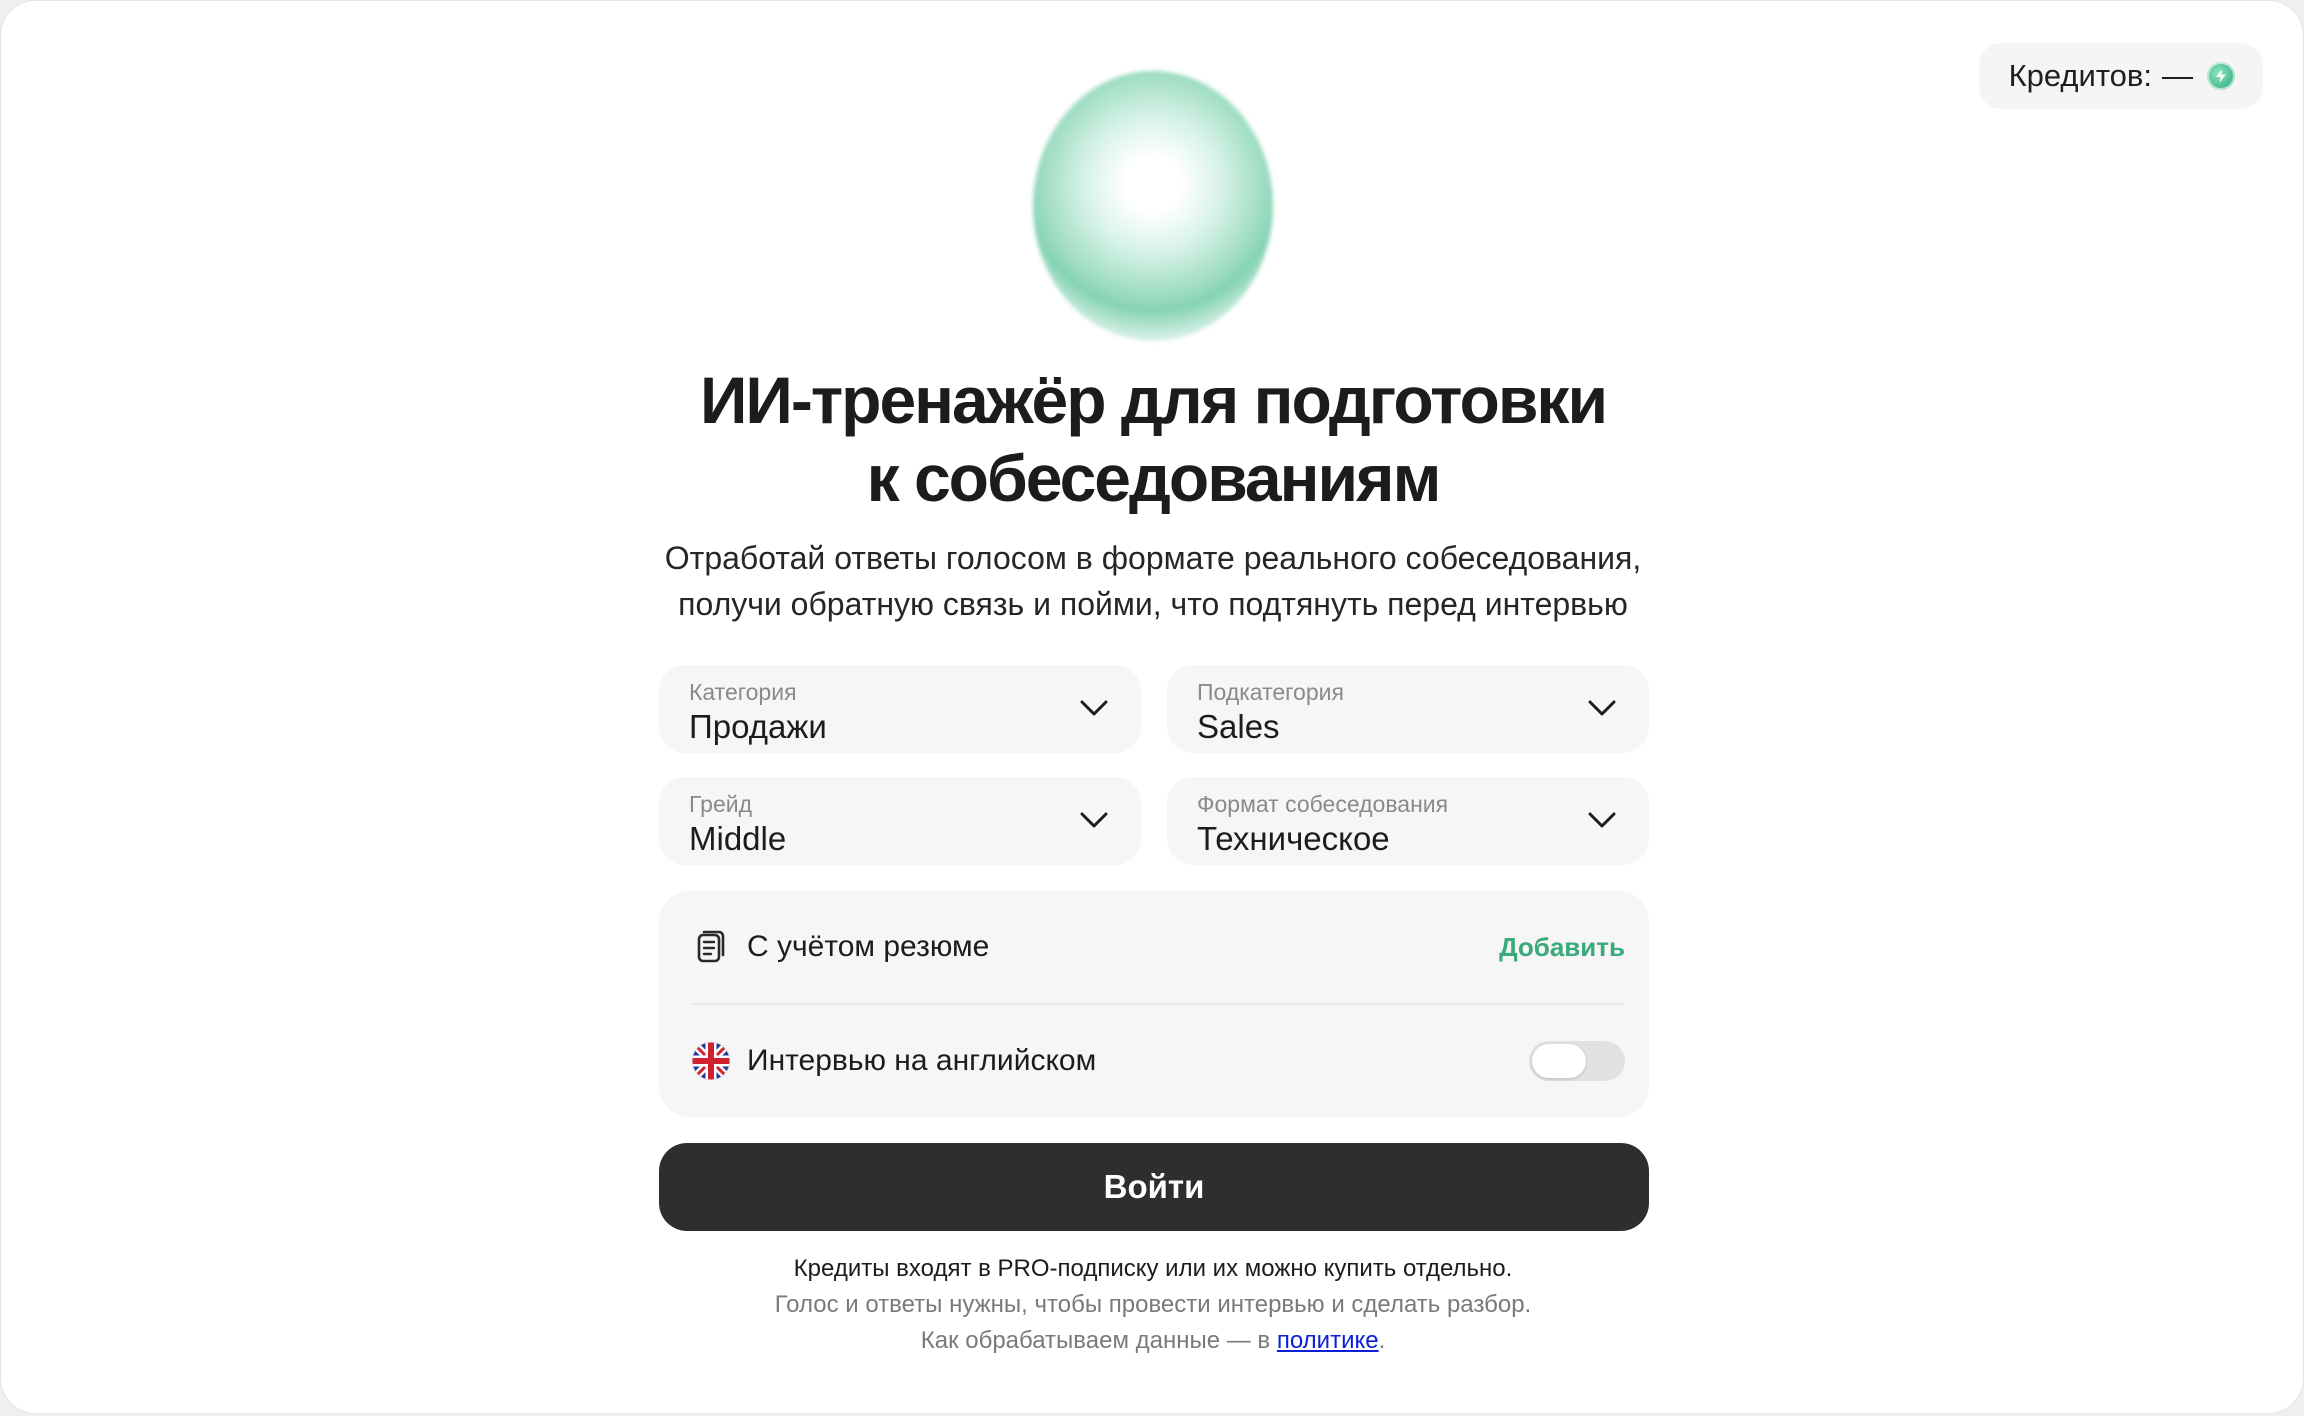 The height and width of the screenshot is (1416, 2304). I want to click on subcategory-select-value: Sales, so click(1238, 726).